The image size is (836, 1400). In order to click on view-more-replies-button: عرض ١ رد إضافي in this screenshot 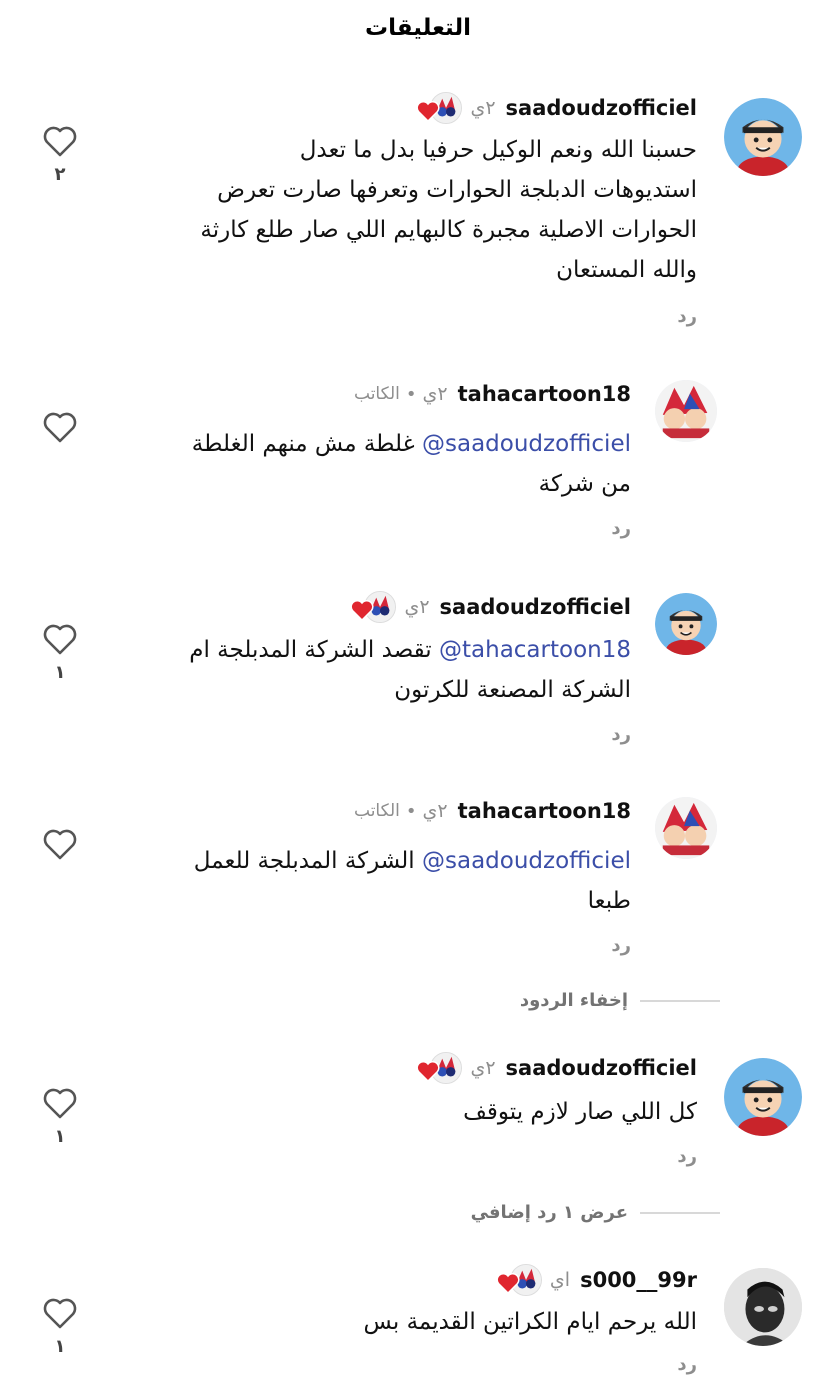, I will do `click(595, 1212)`.